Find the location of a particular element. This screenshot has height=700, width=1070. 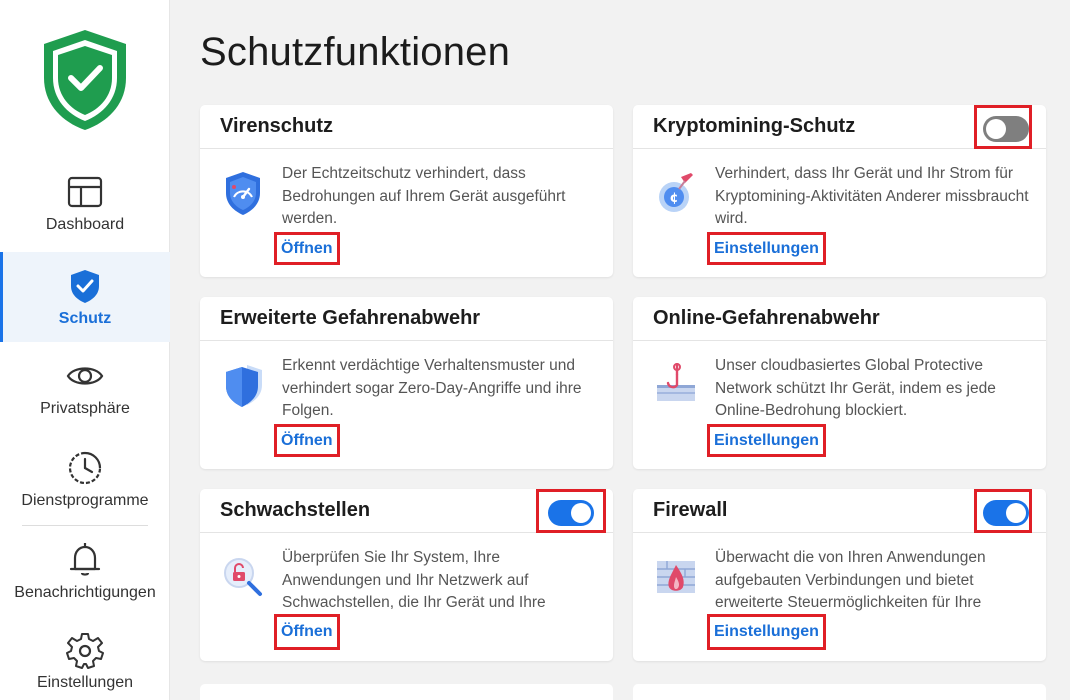

kryptomining-toggle is located at coordinates (1006, 129).